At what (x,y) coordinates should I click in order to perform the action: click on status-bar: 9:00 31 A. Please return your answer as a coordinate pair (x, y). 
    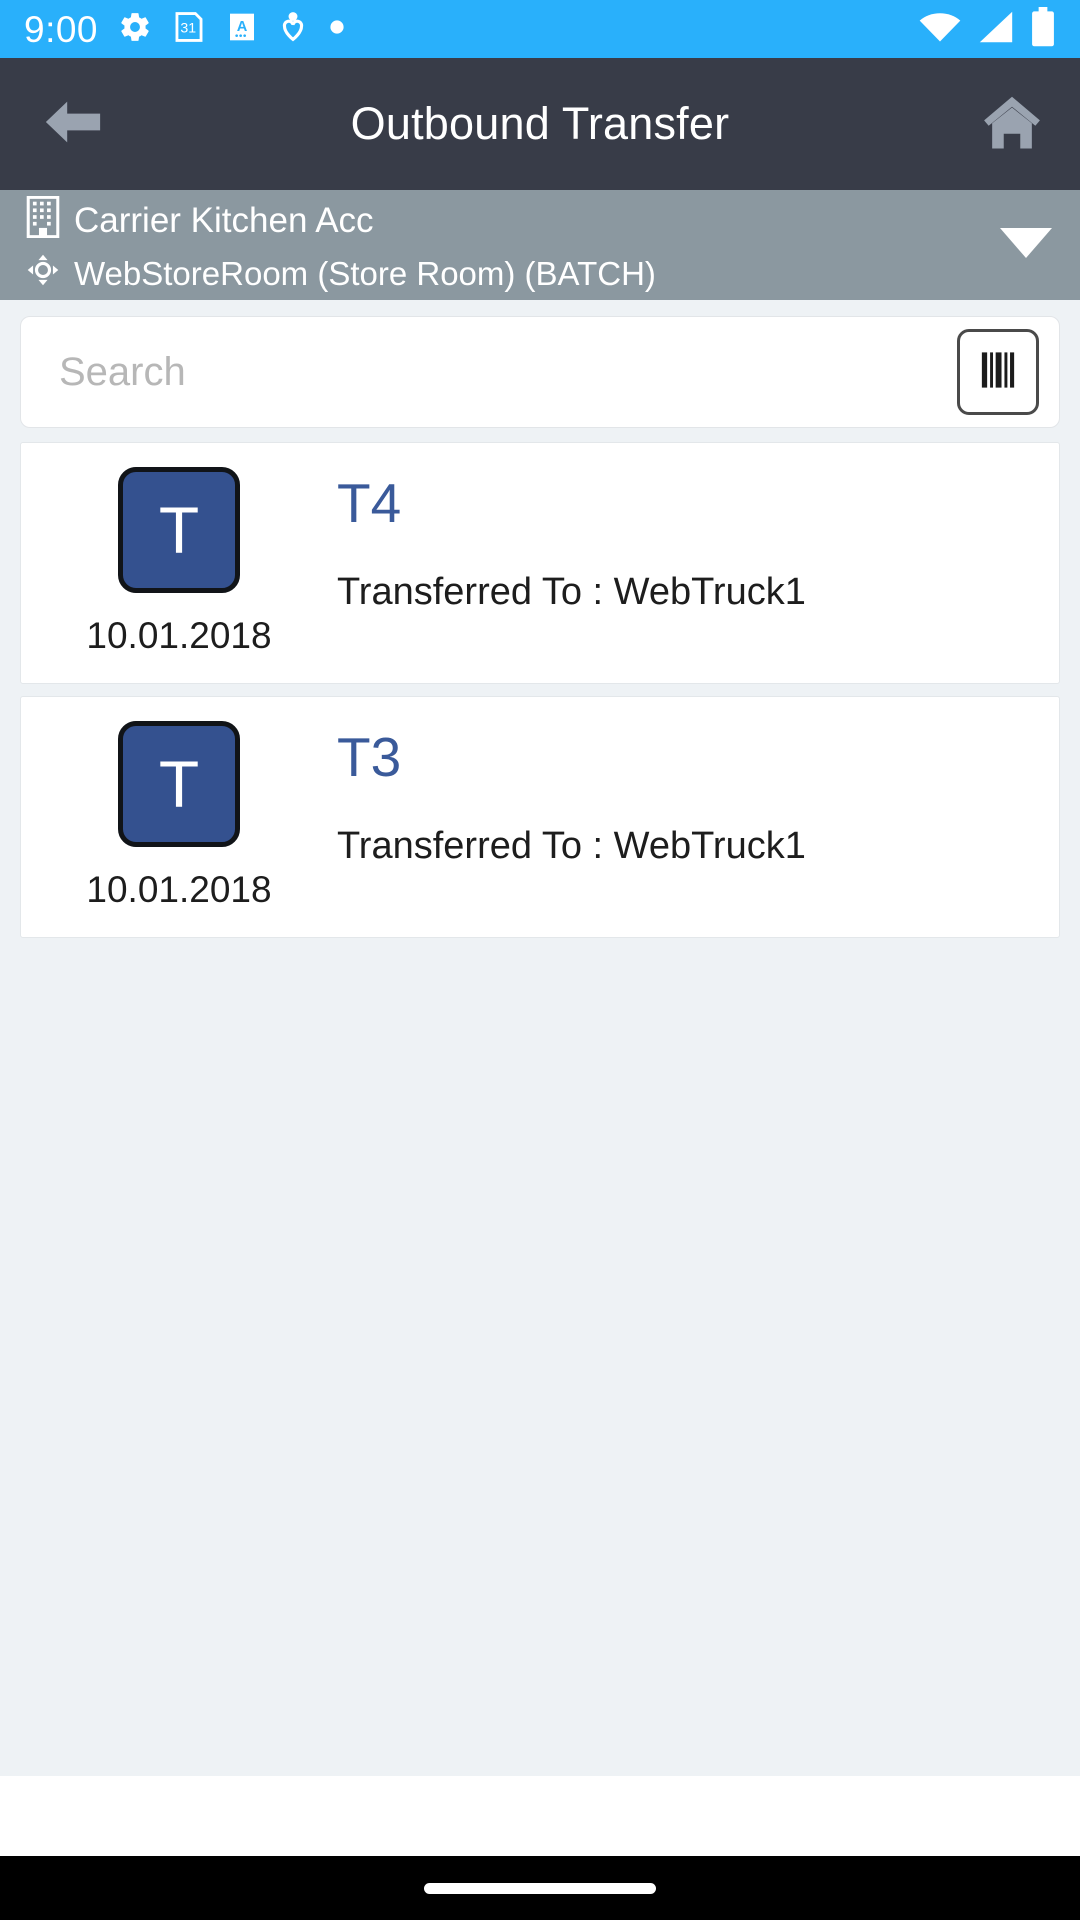
    Looking at the image, I should click on (540, 29).